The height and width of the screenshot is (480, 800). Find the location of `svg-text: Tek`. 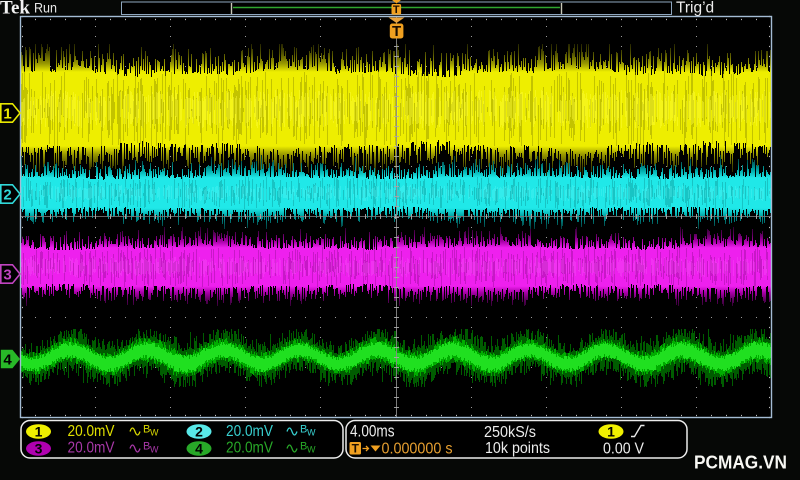

svg-text: Tek is located at coordinates (15, 9).